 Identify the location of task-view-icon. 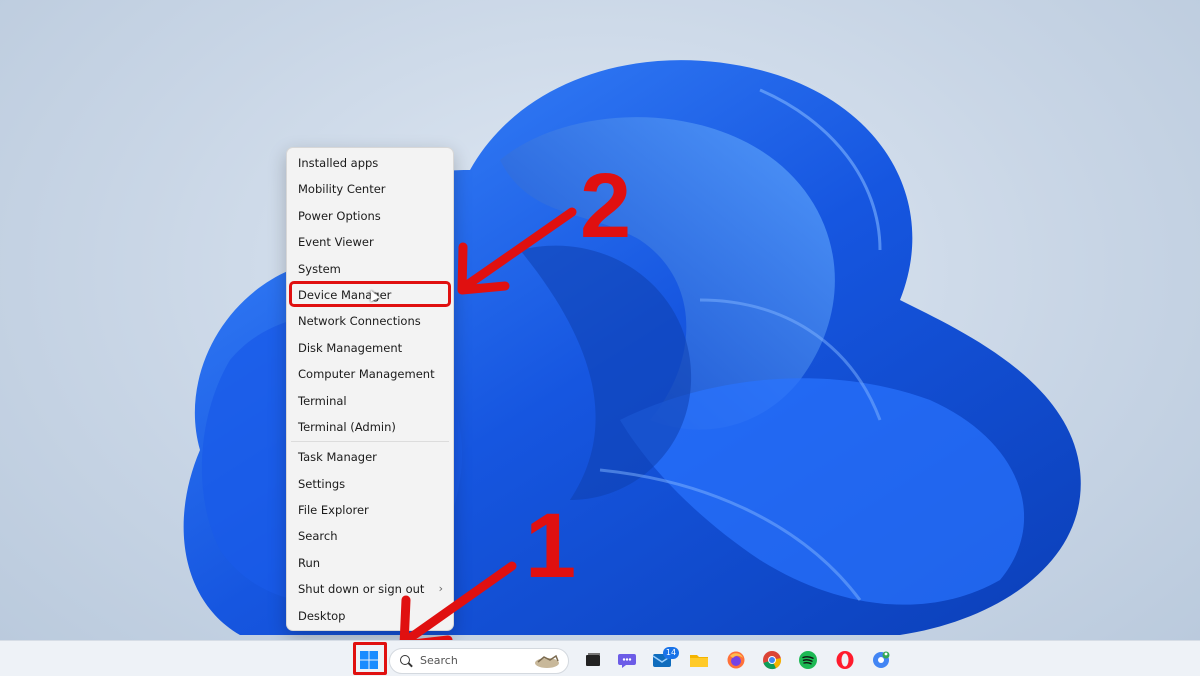
(593, 660).